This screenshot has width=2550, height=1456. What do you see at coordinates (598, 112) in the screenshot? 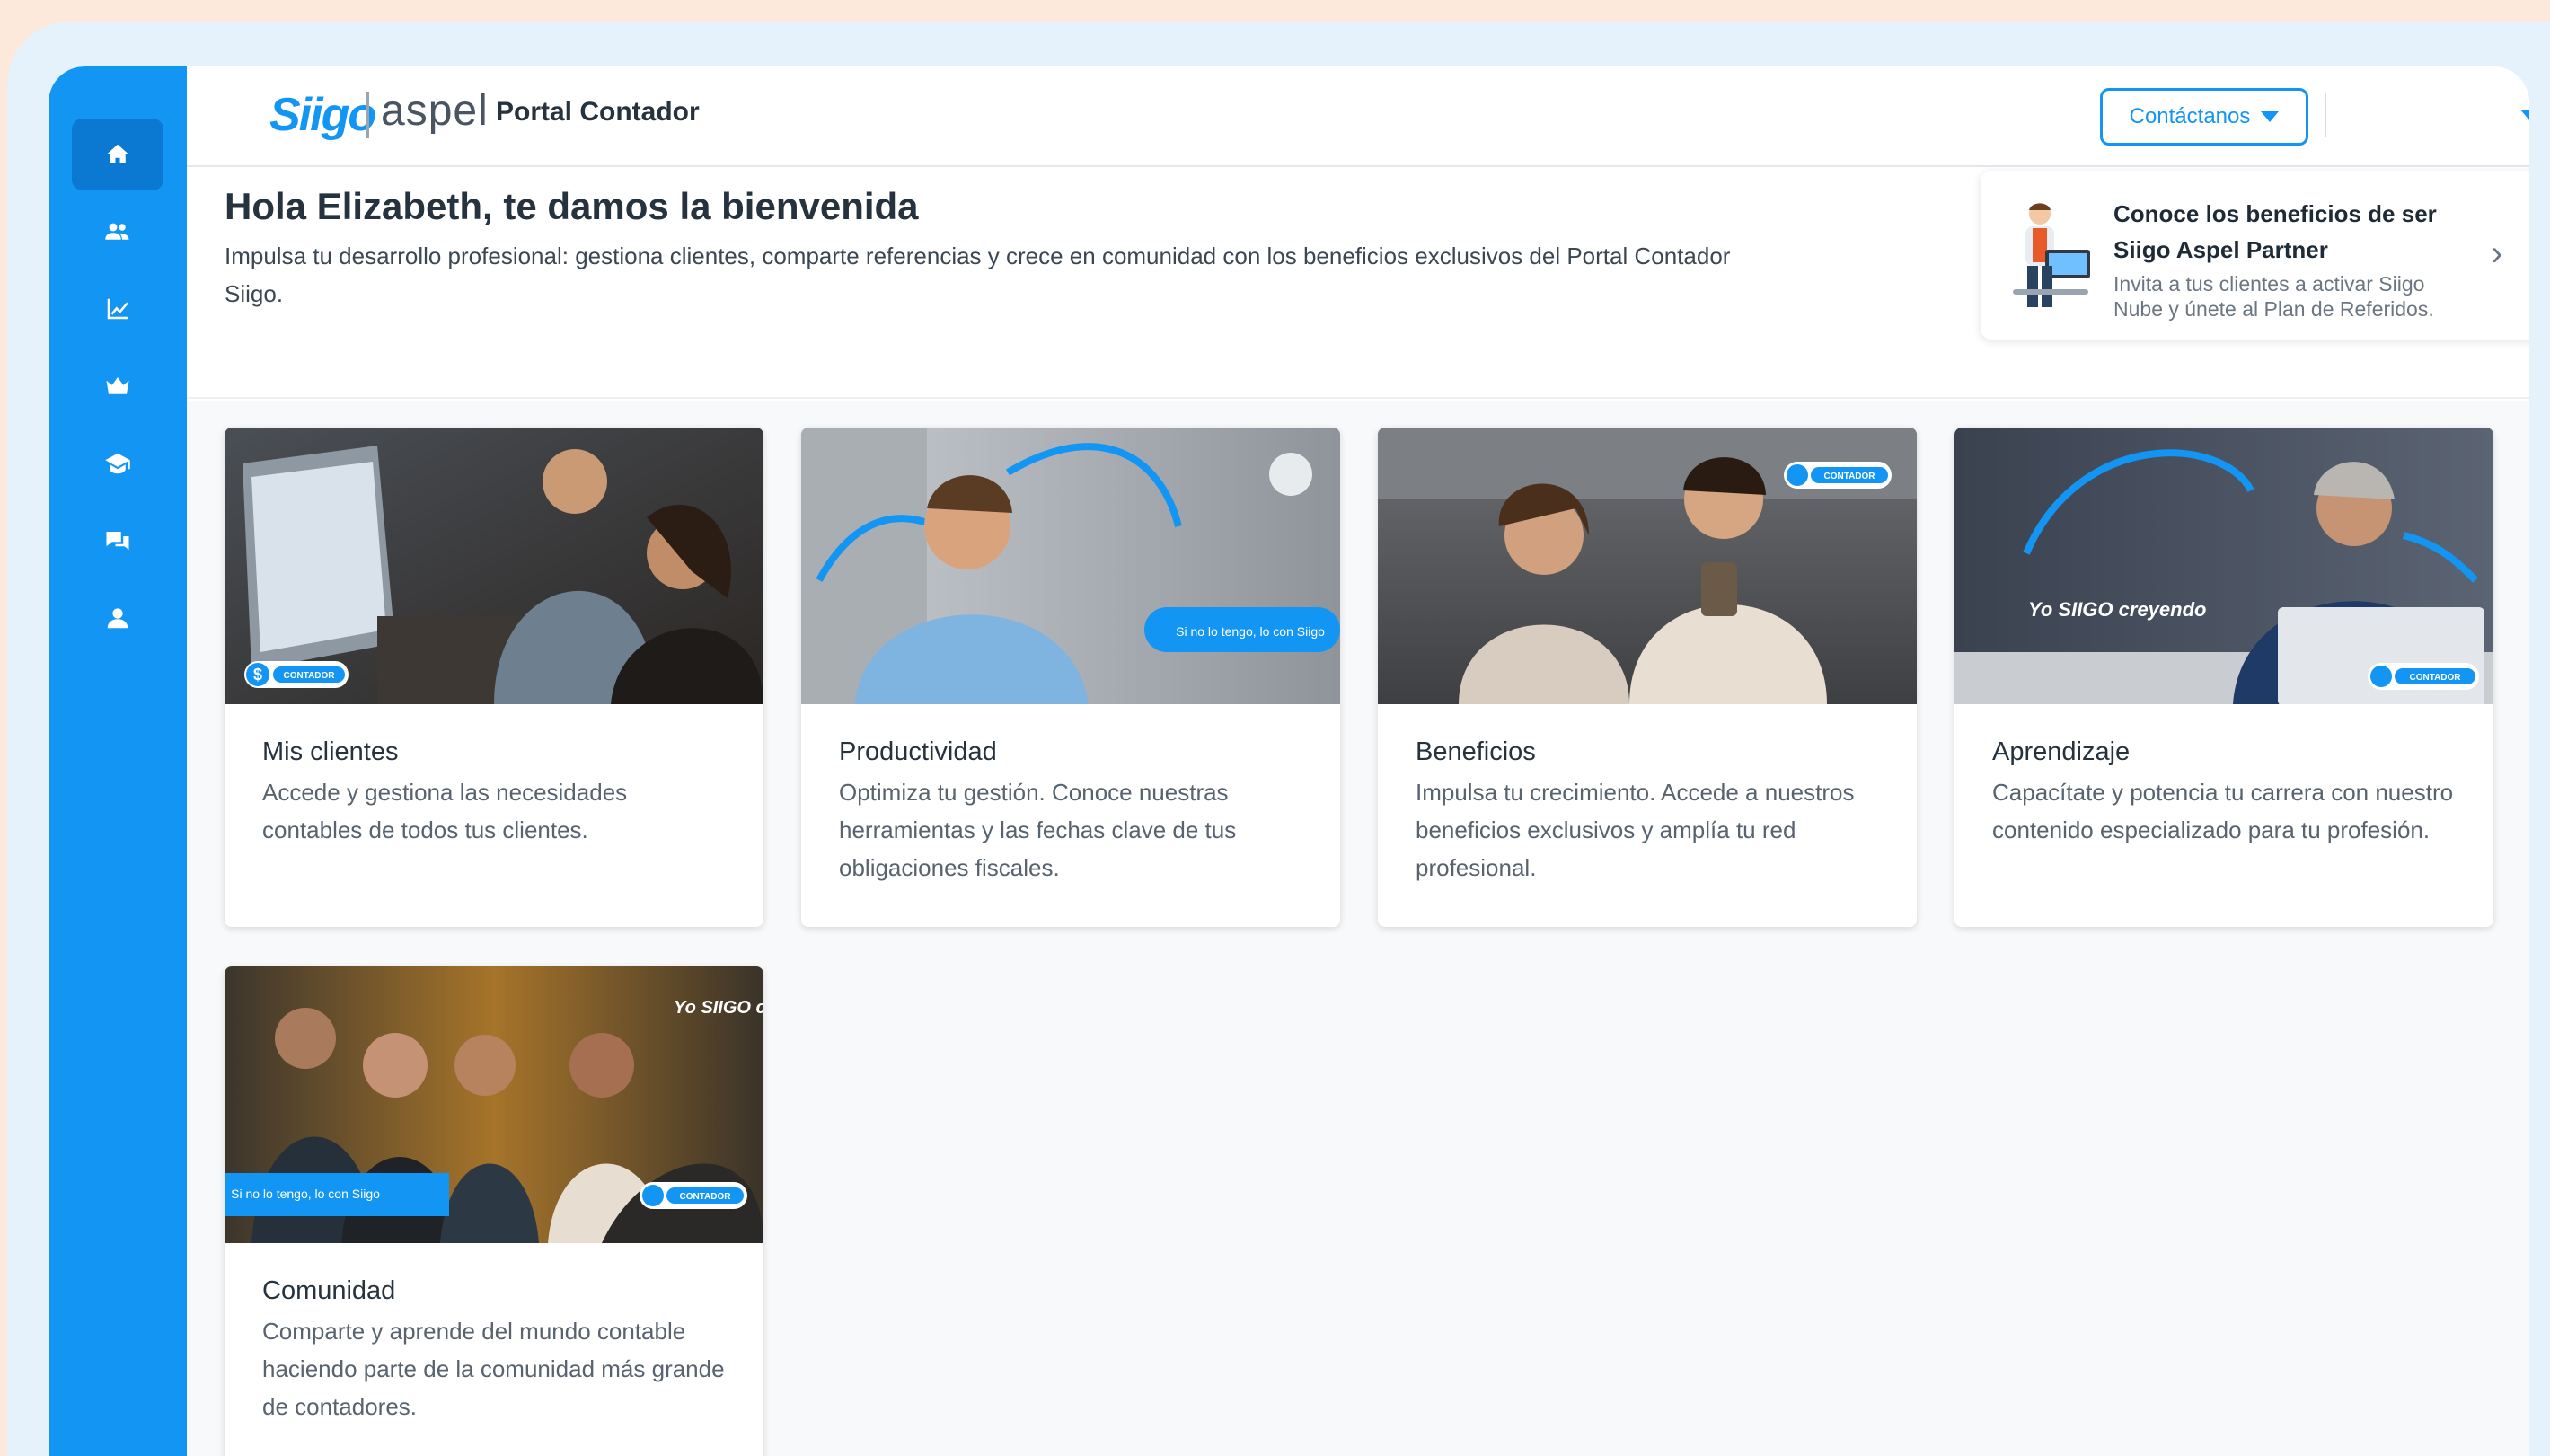
I see `portal-title: Portal Contador` at bounding box center [598, 112].